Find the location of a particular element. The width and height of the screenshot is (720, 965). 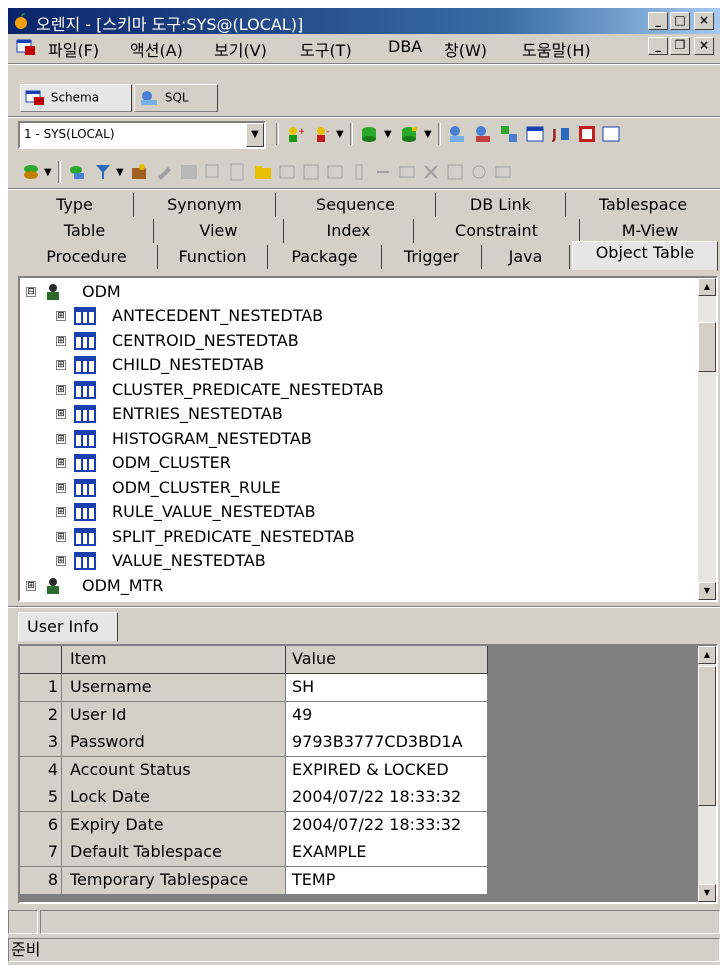

cell-item: Expiry Date is located at coordinates (174, 825).